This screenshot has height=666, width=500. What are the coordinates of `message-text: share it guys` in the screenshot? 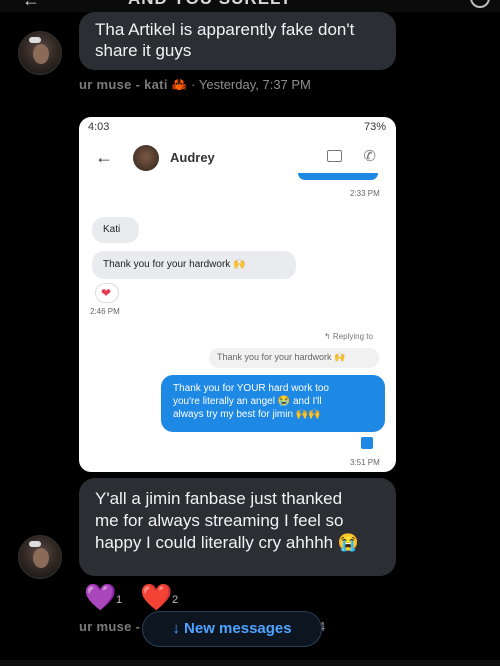 It's located at (143, 50).